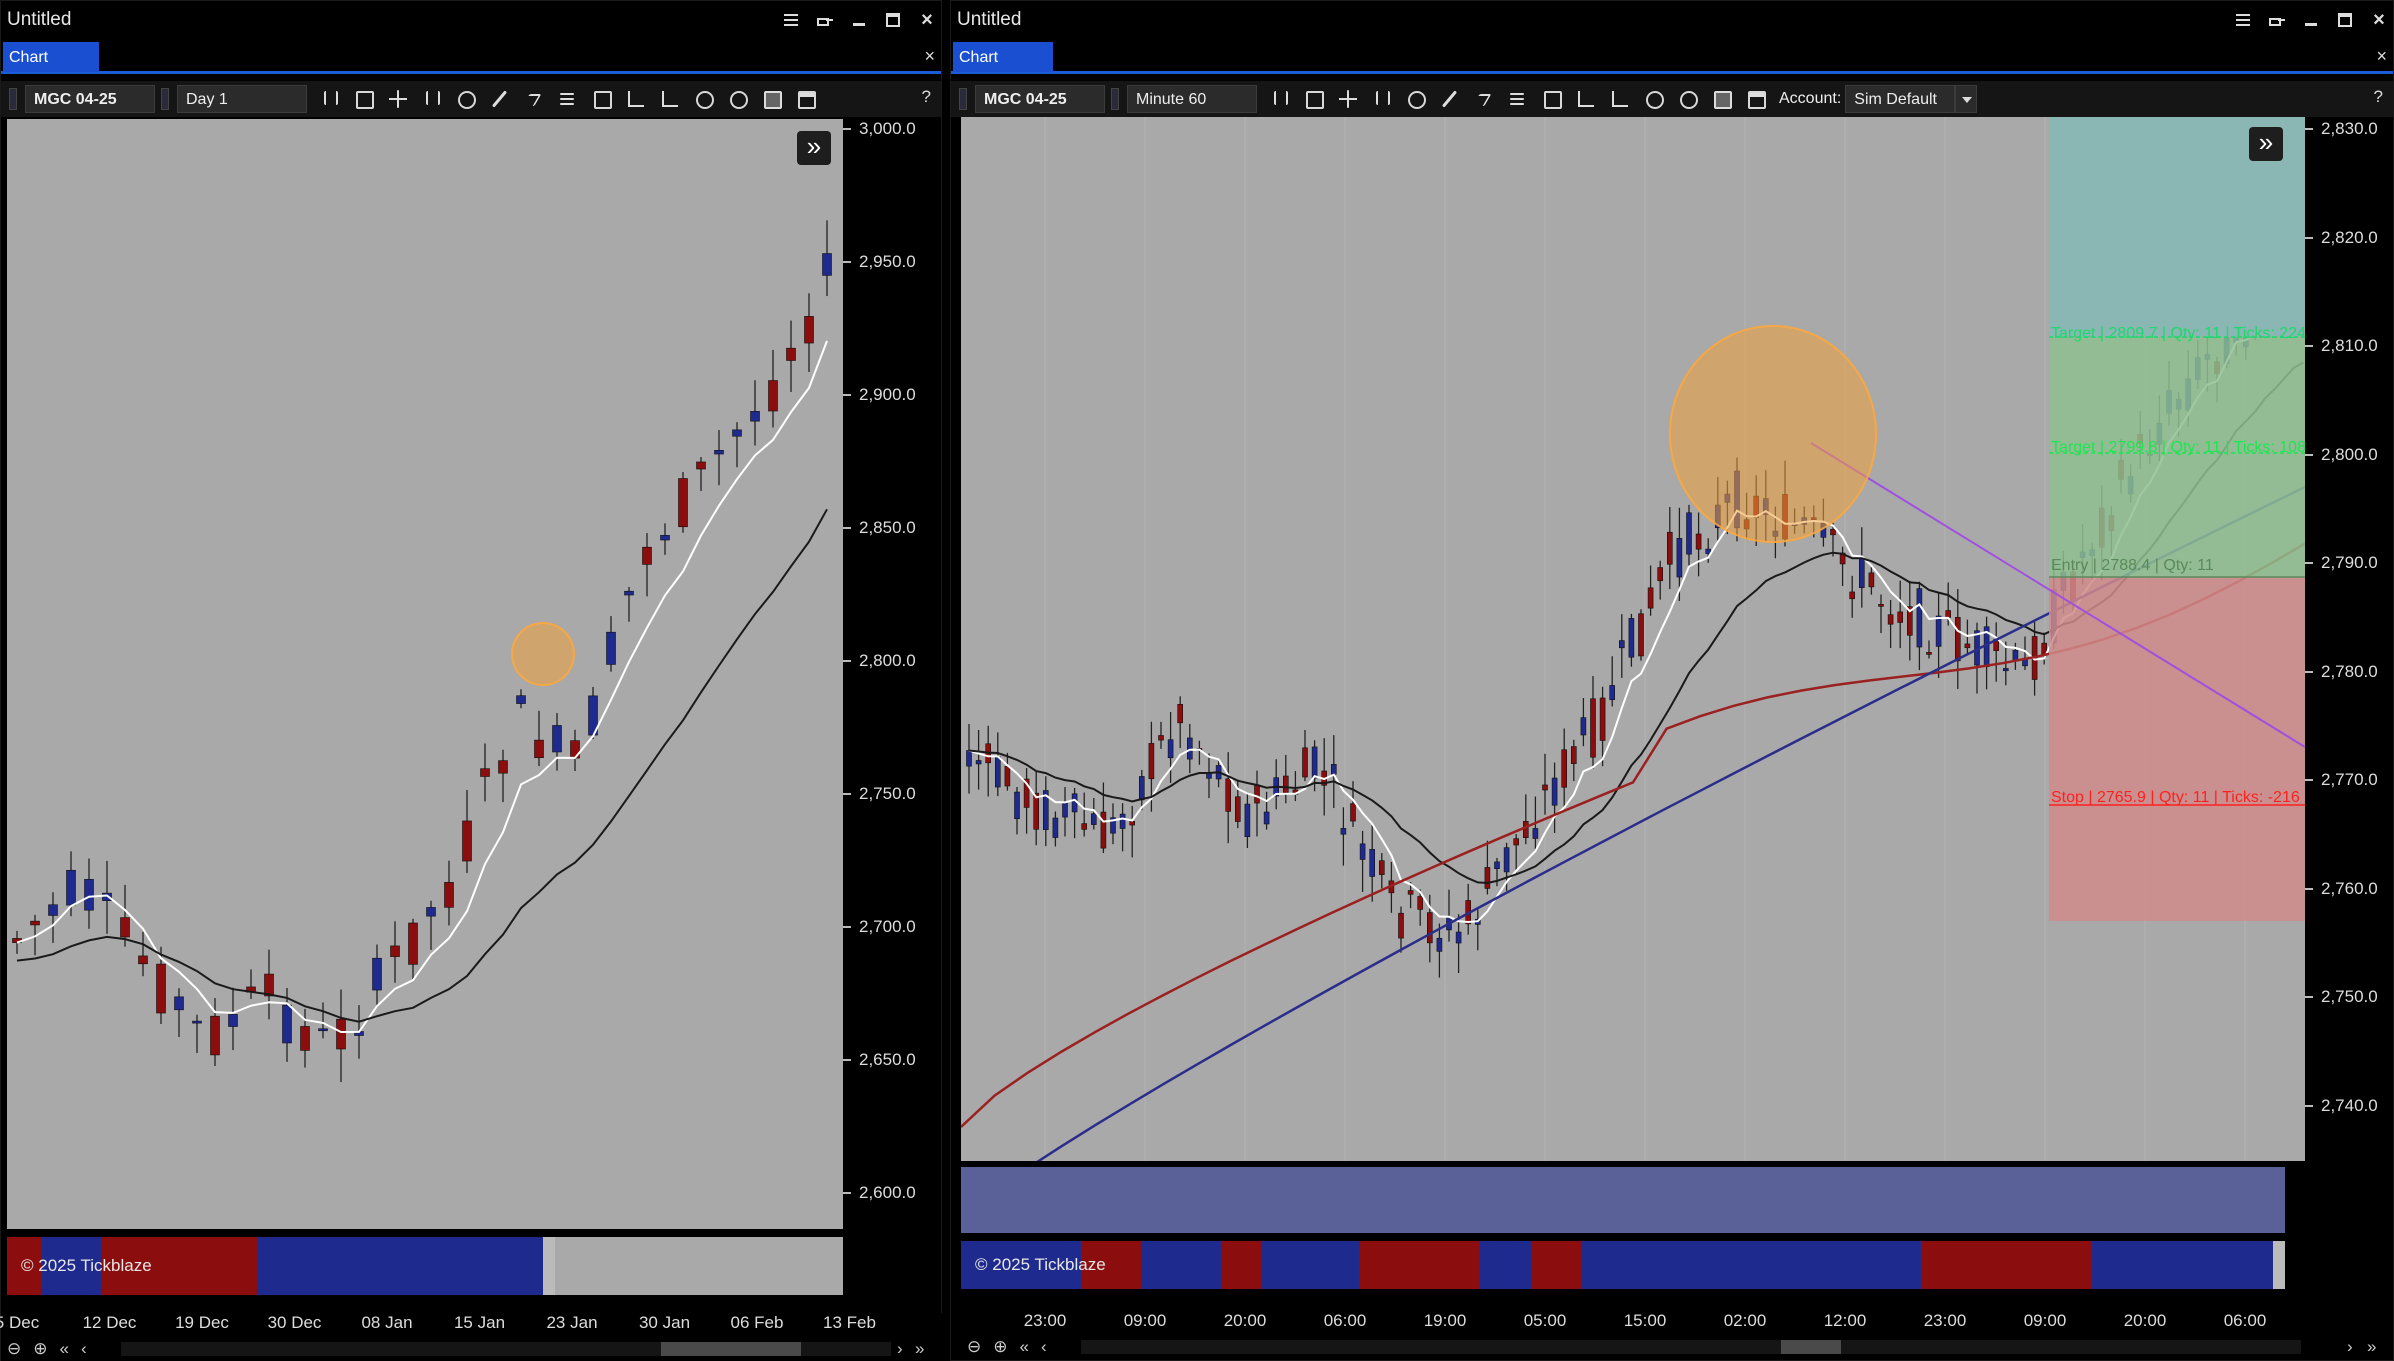 This screenshot has width=2394, height=1361. I want to click on left-scrollbar: ⊖ ⊕ « ‹ › », so click(472, 1349).